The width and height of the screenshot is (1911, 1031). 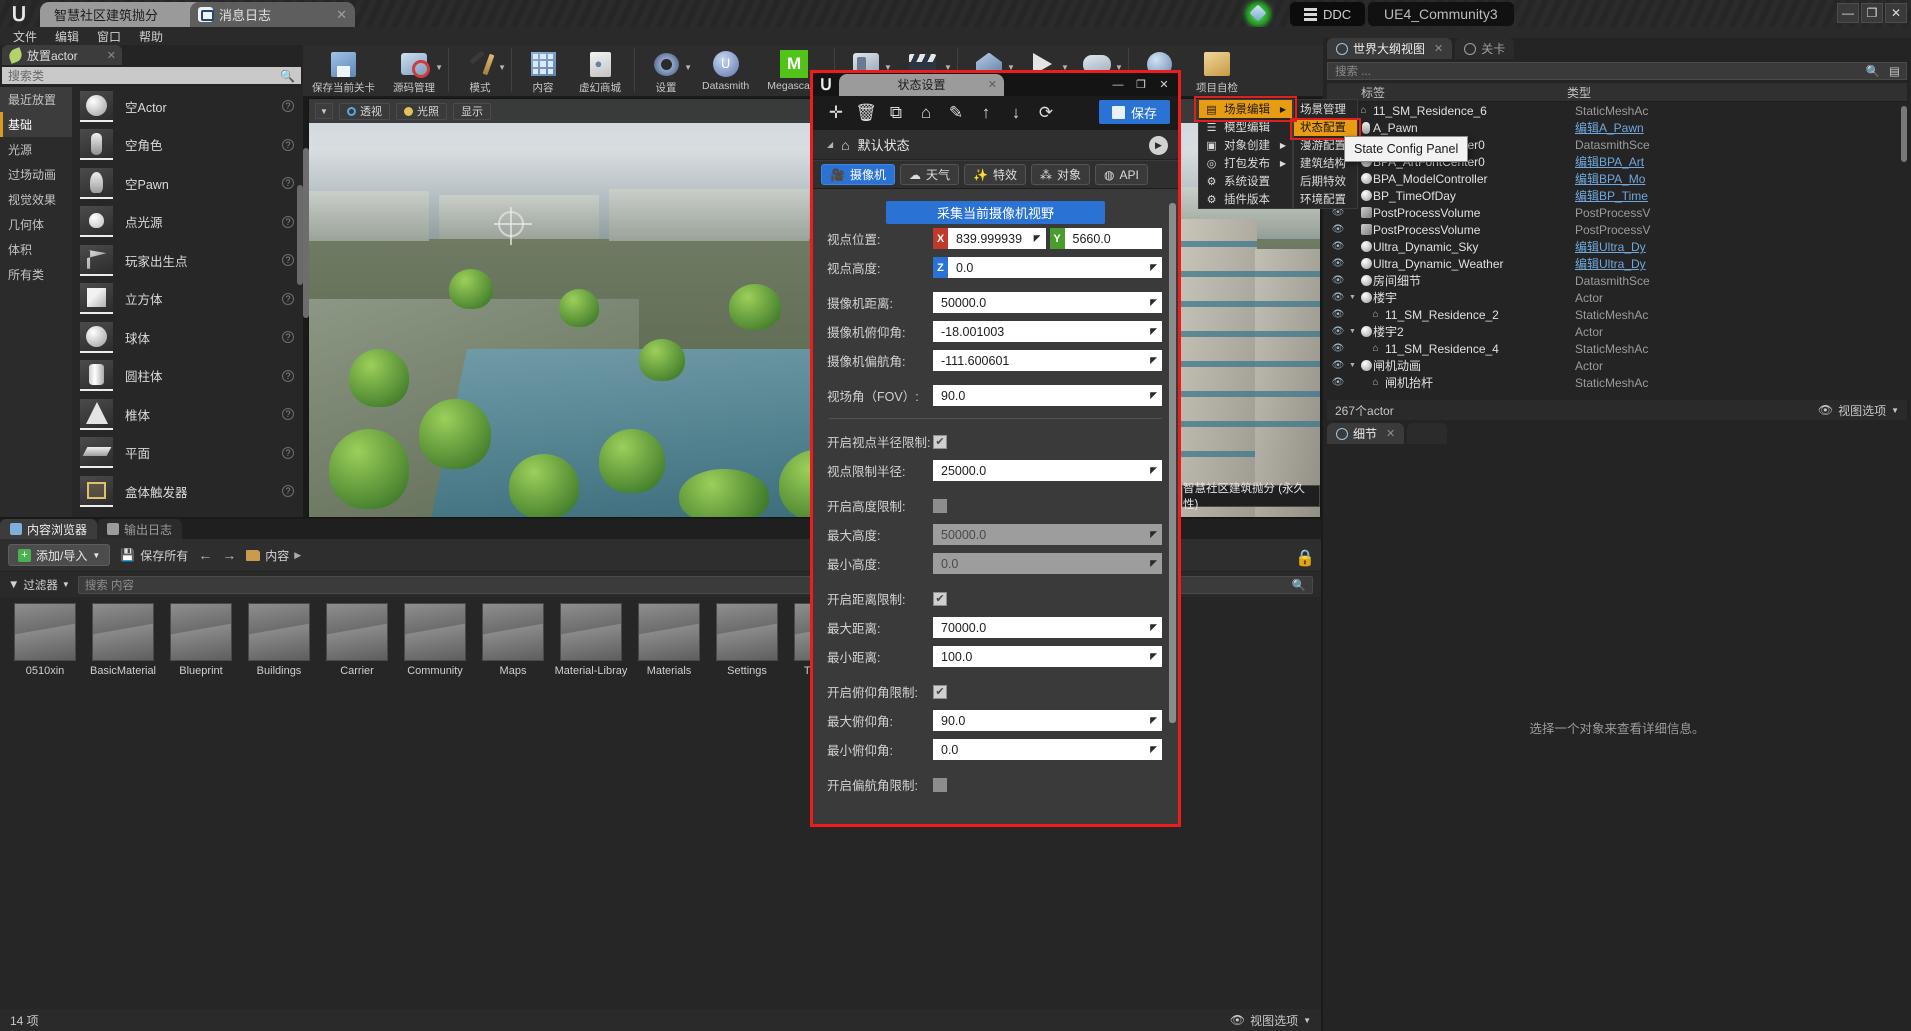 I want to click on list-item: 空角色 ?, so click(x=187, y=145).